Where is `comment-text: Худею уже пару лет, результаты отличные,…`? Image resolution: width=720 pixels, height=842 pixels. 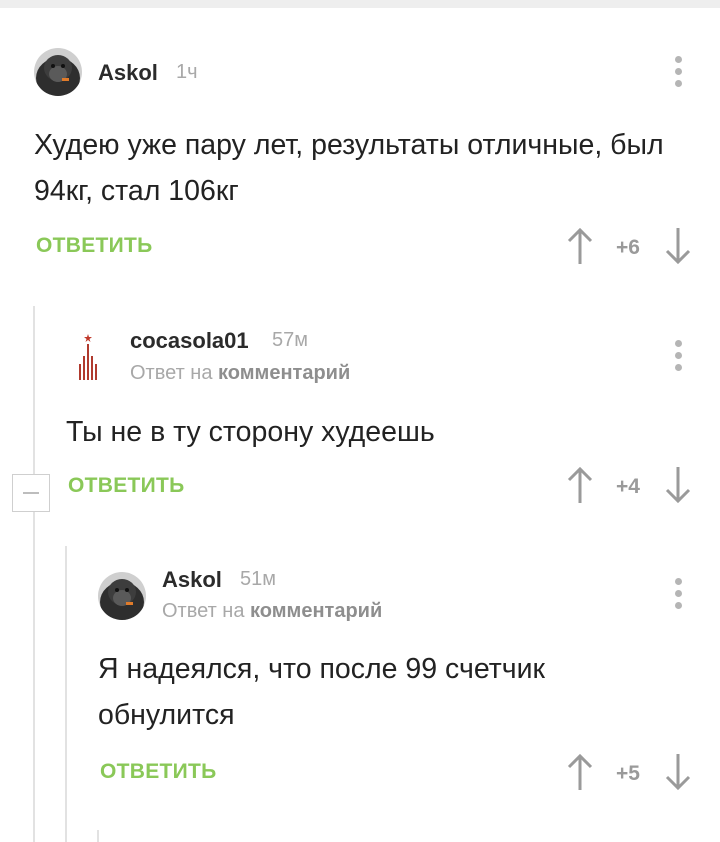 comment-text: Худею уже пару лет, результаты отличные,… is located at coordinates (349, 168).